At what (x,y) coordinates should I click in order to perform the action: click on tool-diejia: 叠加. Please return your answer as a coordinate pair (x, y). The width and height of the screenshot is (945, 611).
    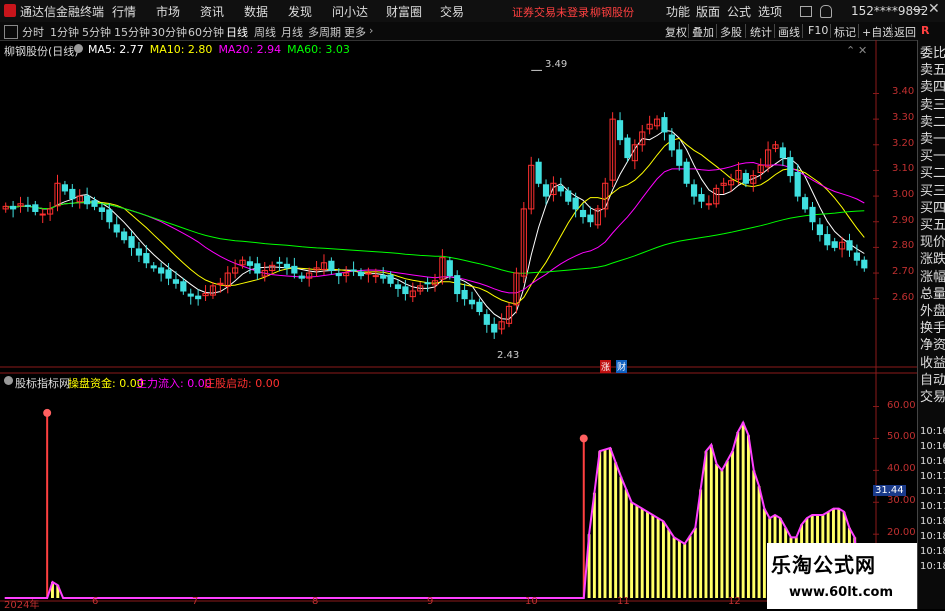
    Looking at the image, I should click on (703, 32).